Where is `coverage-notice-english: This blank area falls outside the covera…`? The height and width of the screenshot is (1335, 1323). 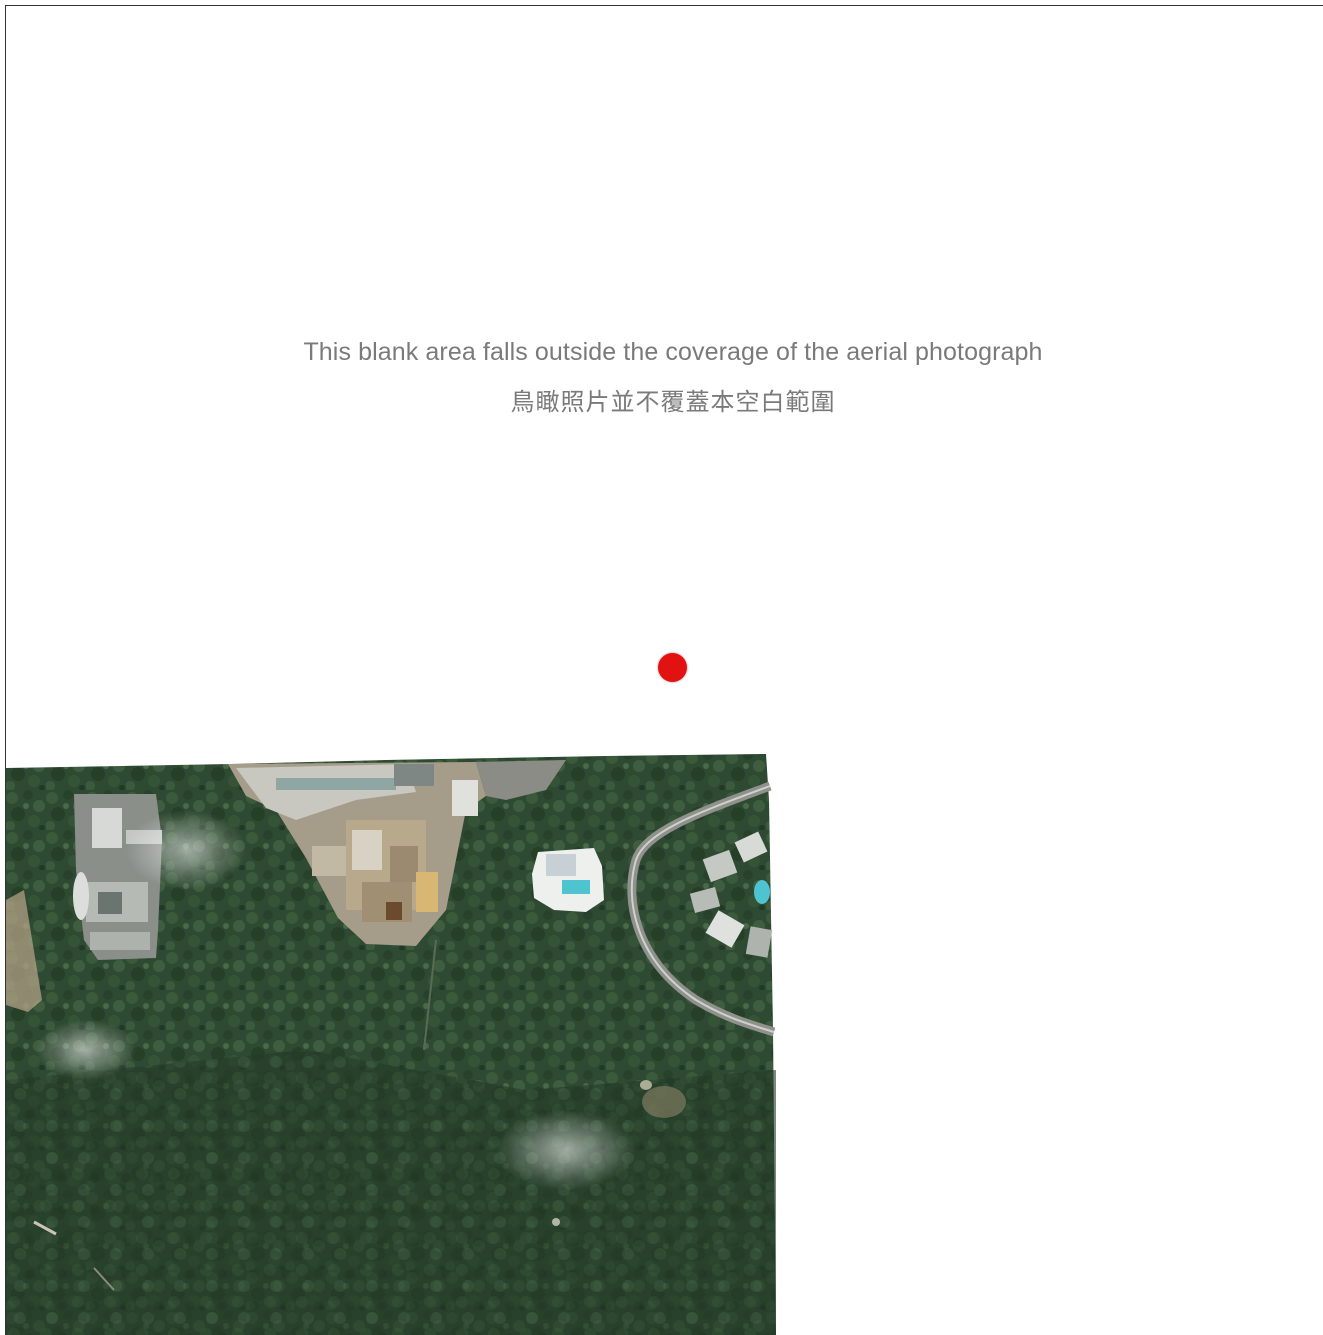
coverage-notice-english: This blank area falls outside the covera… is located at coordinates (673, 352).